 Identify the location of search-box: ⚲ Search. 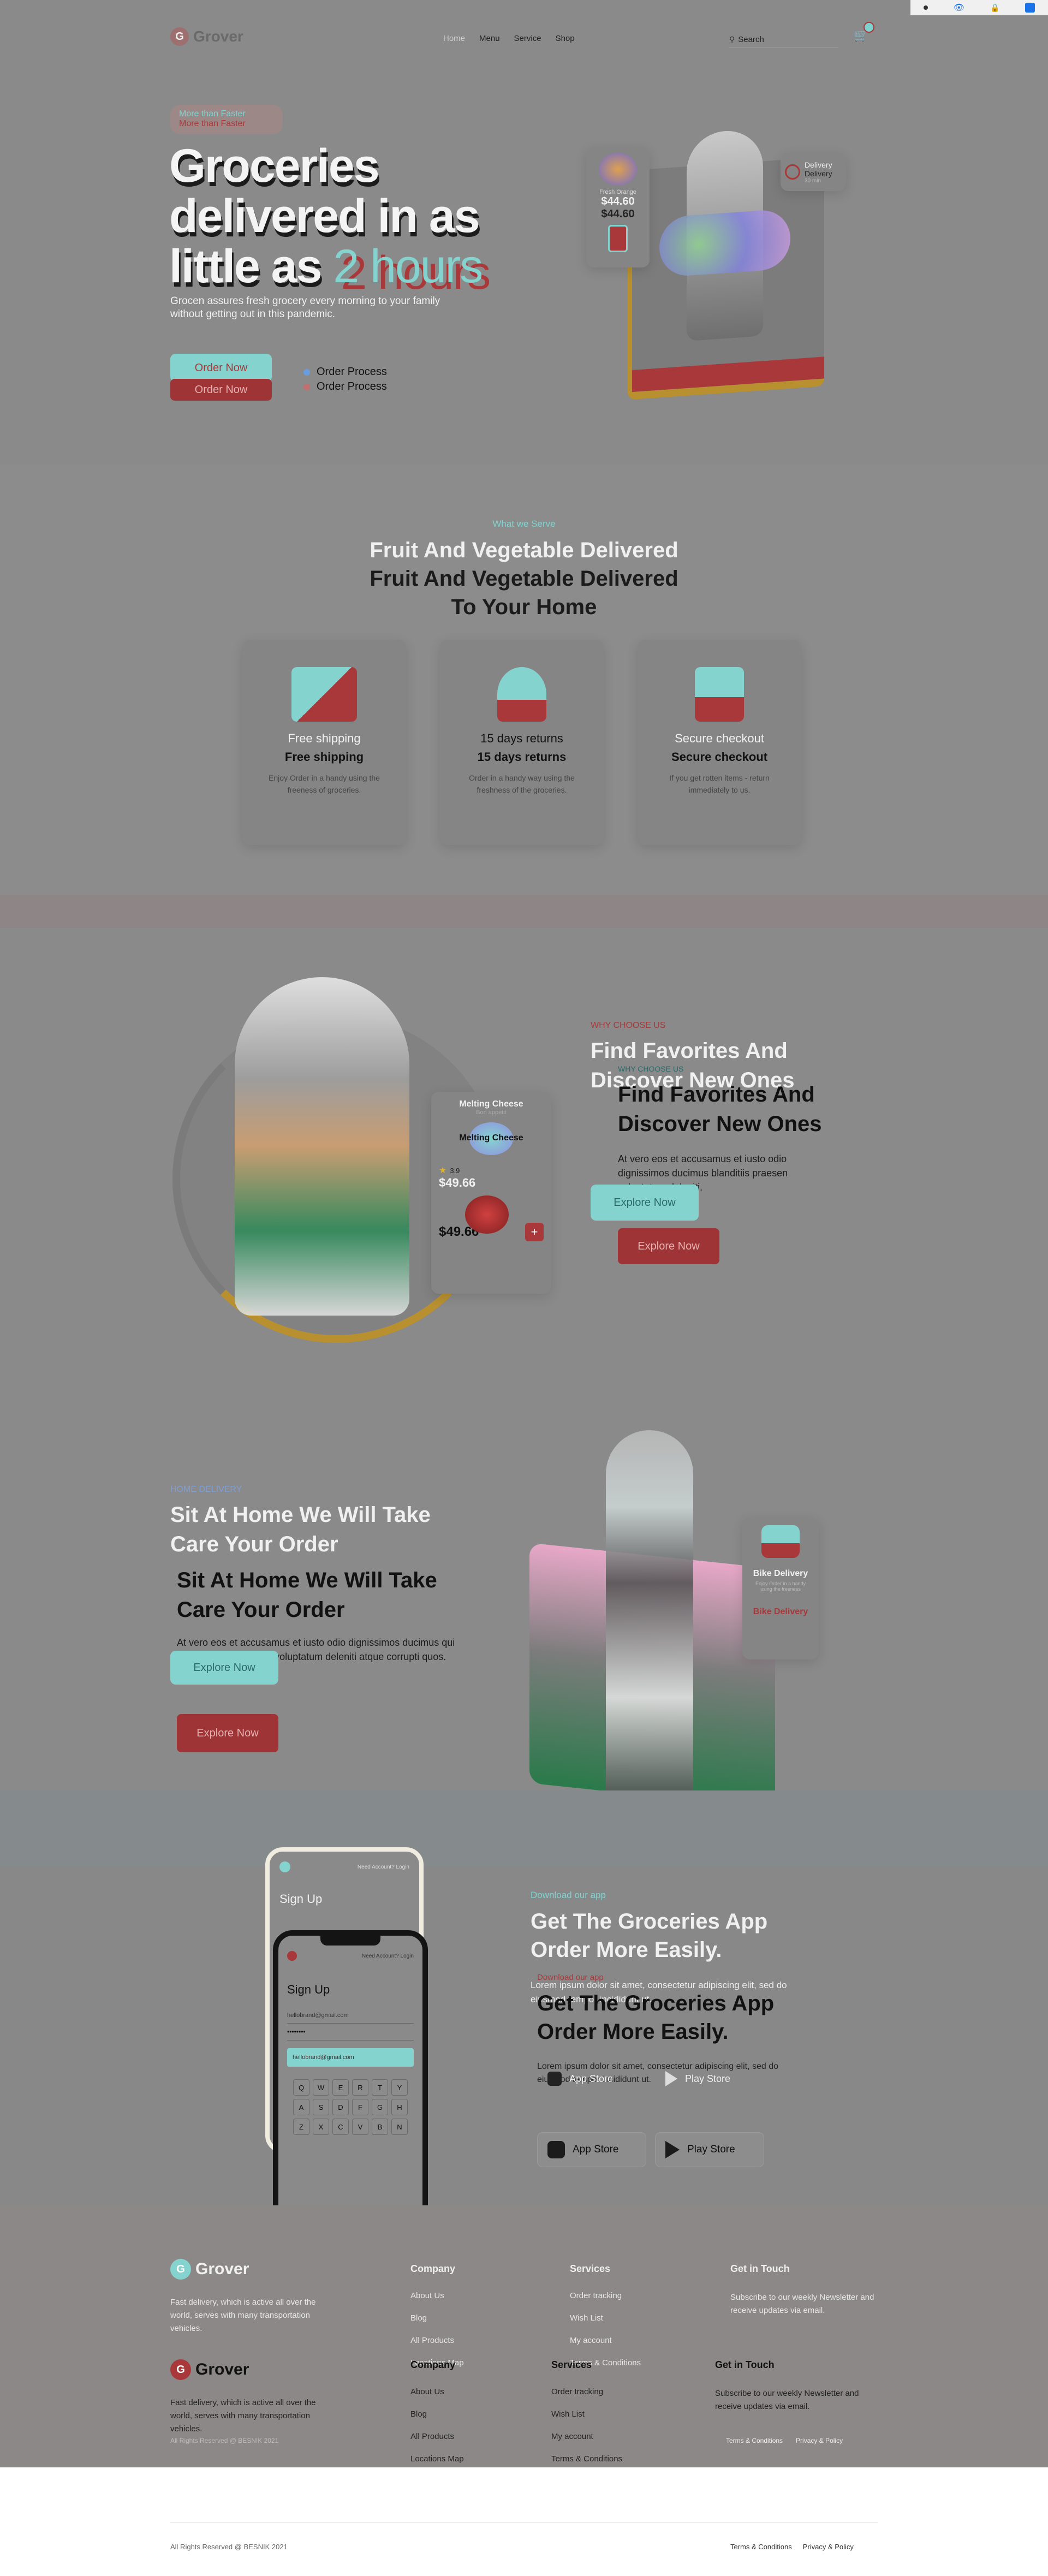
(783, 40).